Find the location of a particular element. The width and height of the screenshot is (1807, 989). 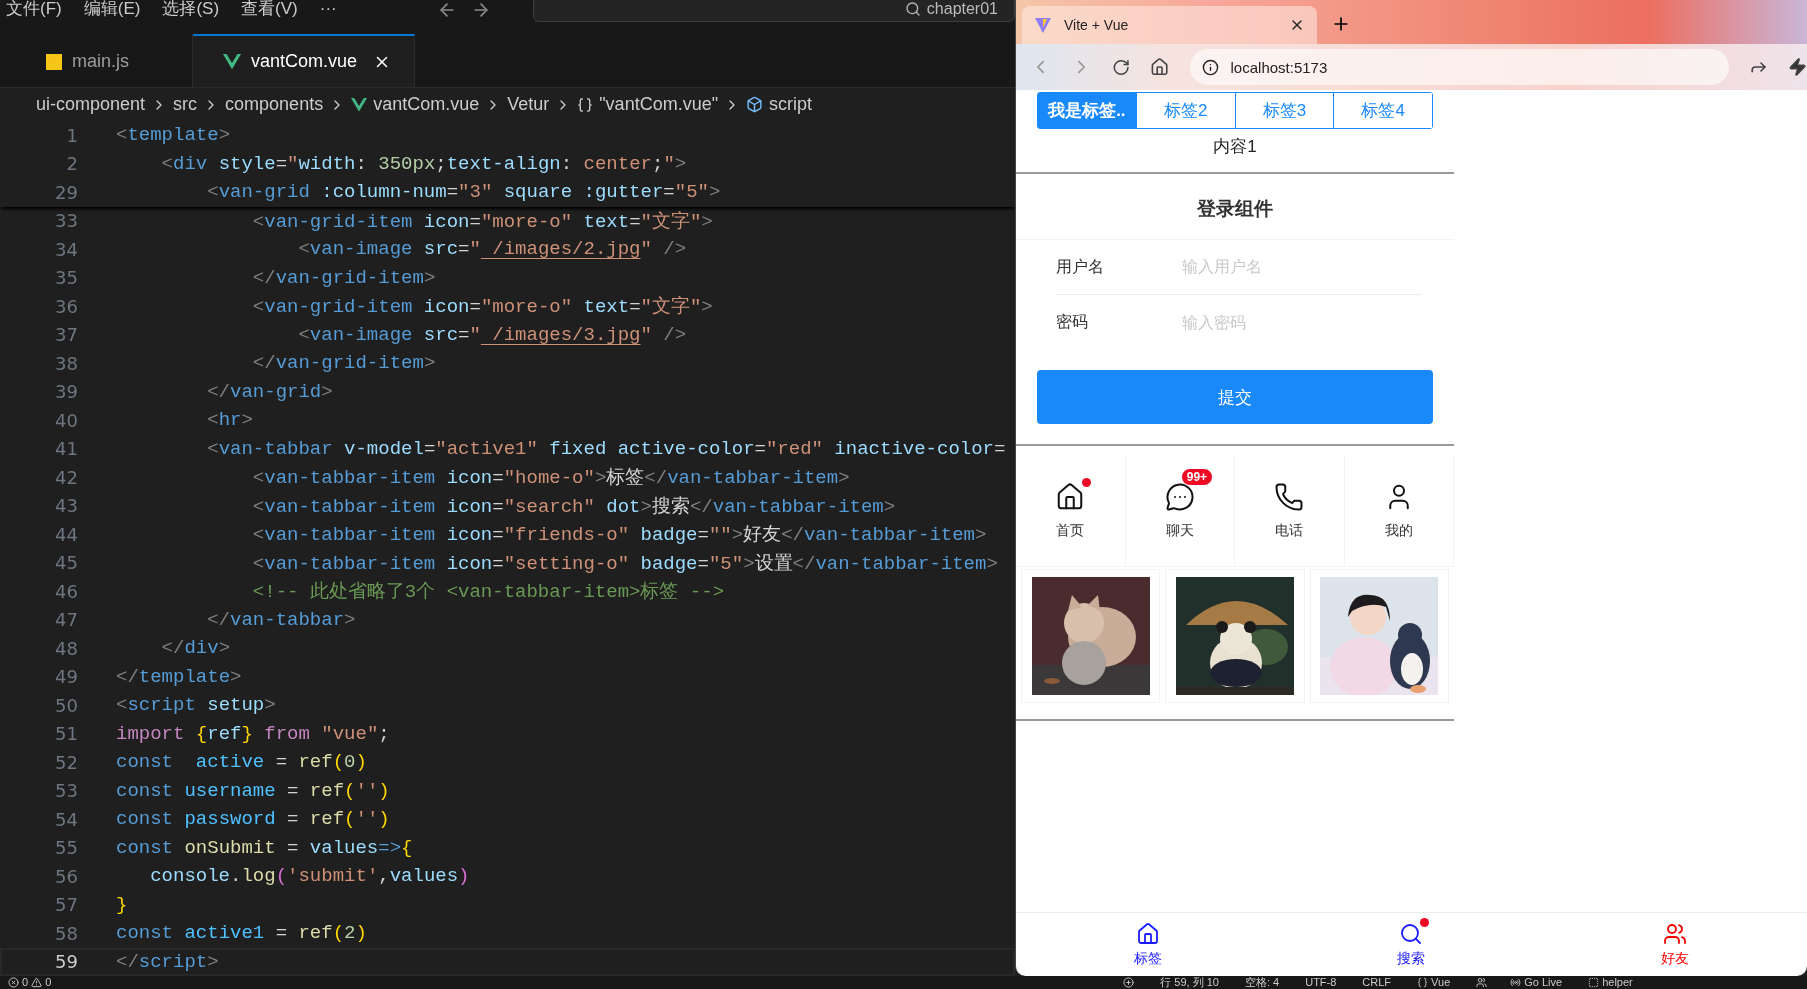

menu-item: 编辑(E) is located at coordinates (112, 9).